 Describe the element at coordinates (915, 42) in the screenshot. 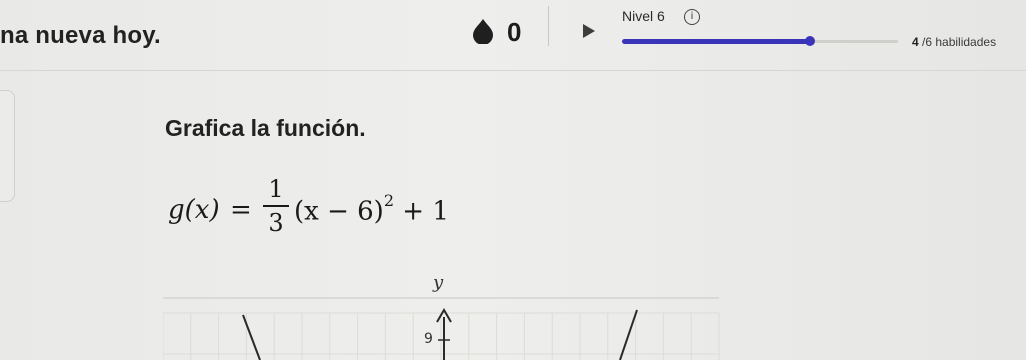

I see `skills-done: 4` at that location.